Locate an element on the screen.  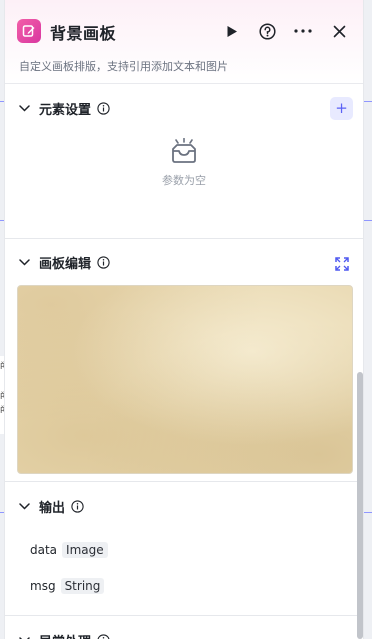
empty-state-text: 参数为空 is located at coordinates (184, 180).